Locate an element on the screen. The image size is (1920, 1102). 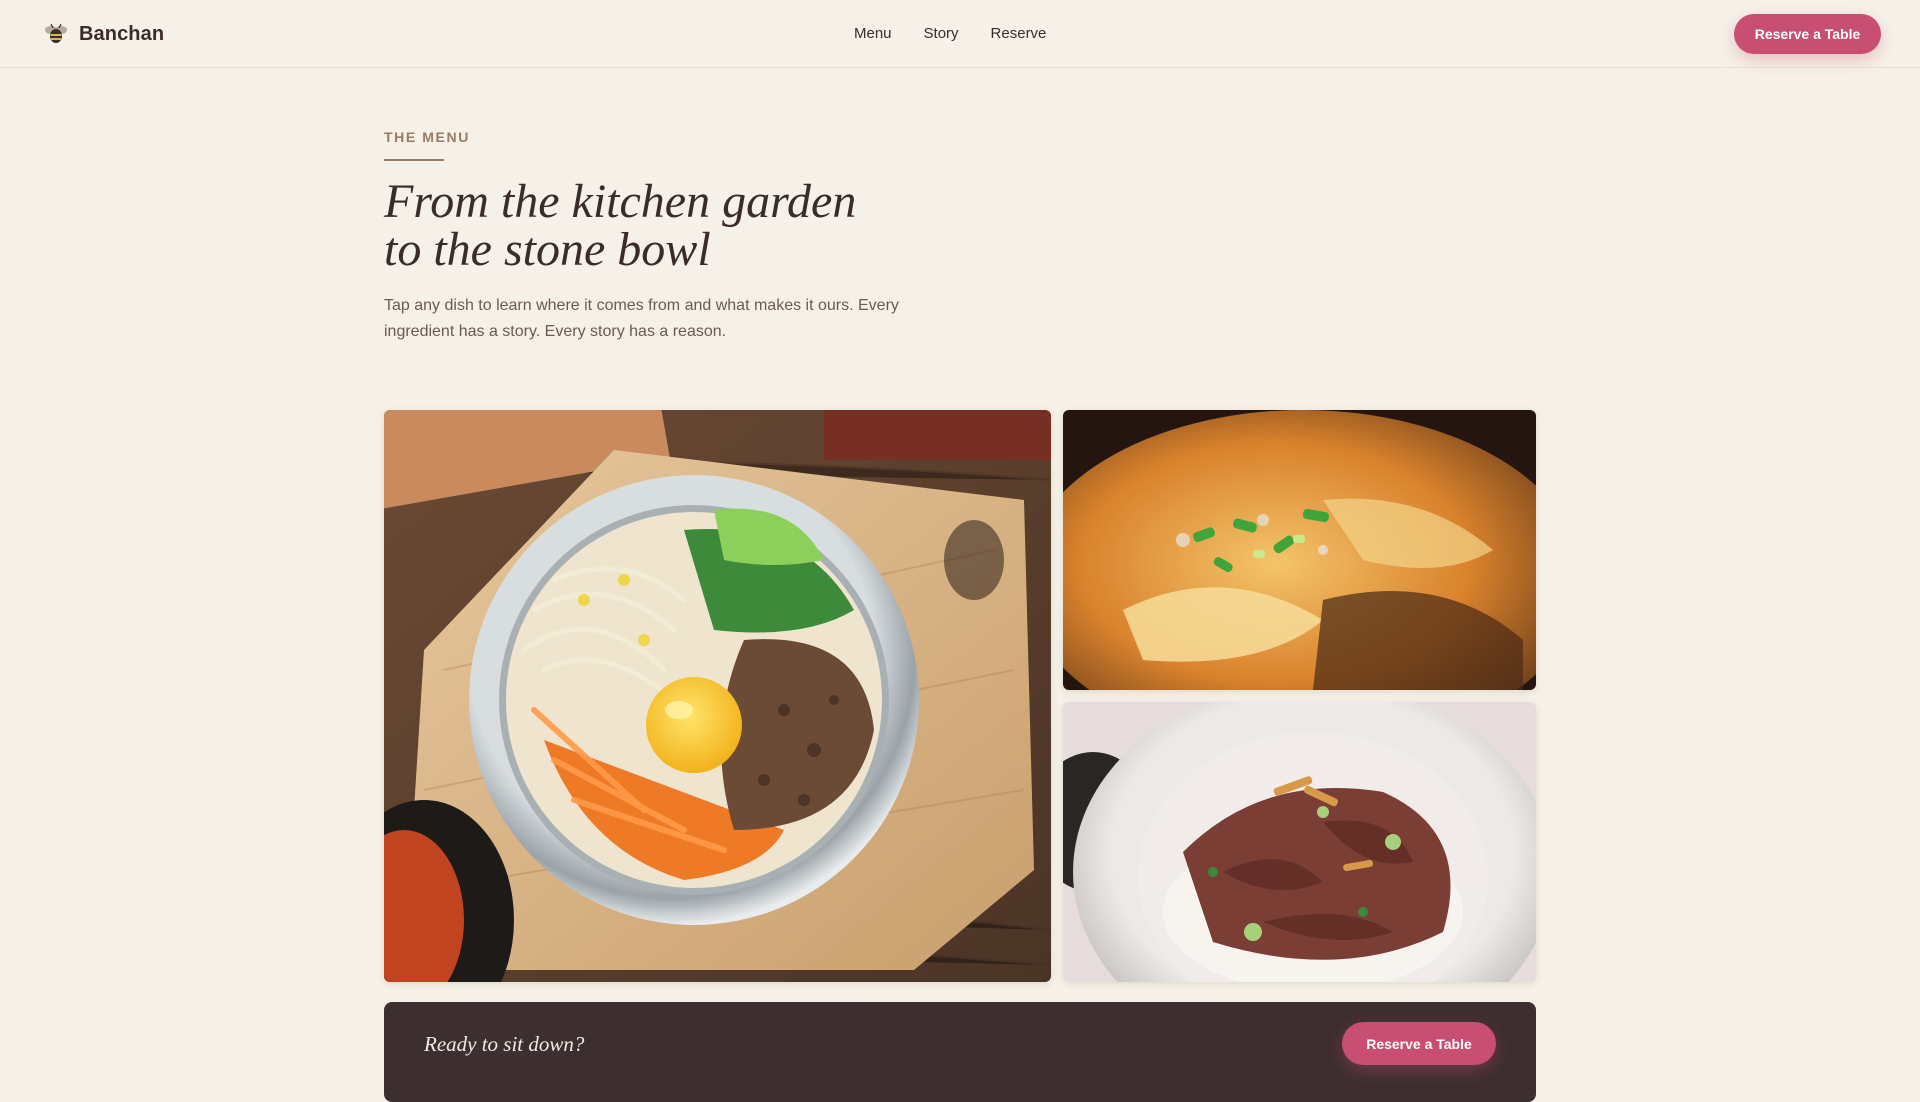
dish-tile-sundubu-stew is located at coordinates (1299, 550).